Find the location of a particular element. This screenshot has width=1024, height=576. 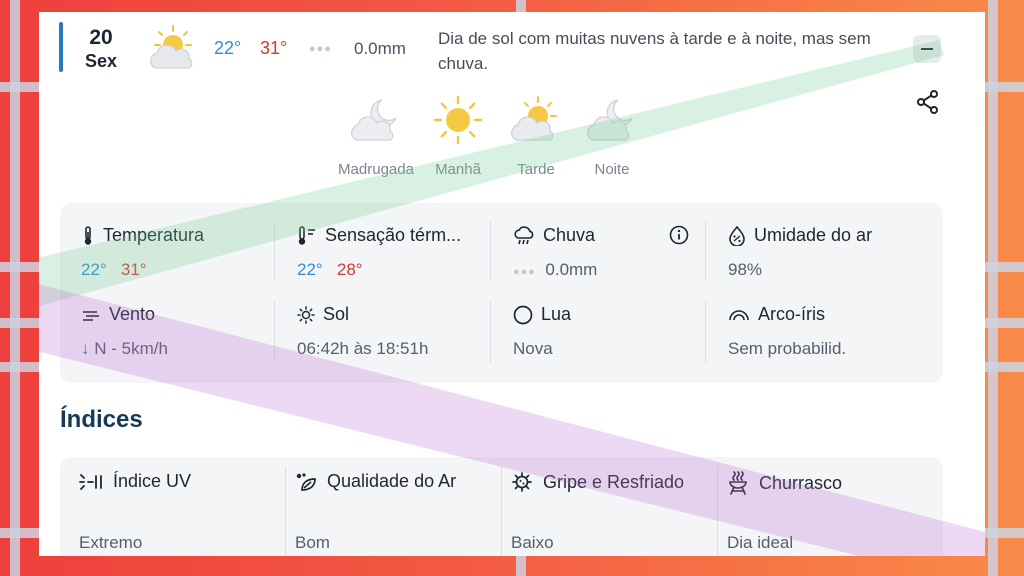

detail-lua: Lua Nova is located at coordinates (611, 331).